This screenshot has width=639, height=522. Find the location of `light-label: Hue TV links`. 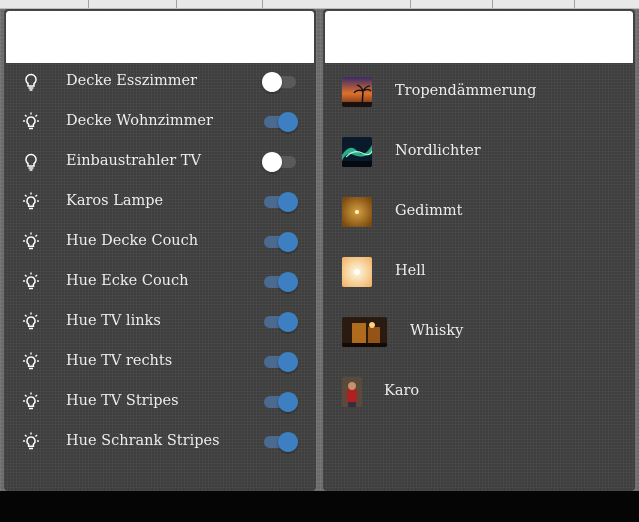

light-label: Hue TV links is located at coordinates (113, 321).